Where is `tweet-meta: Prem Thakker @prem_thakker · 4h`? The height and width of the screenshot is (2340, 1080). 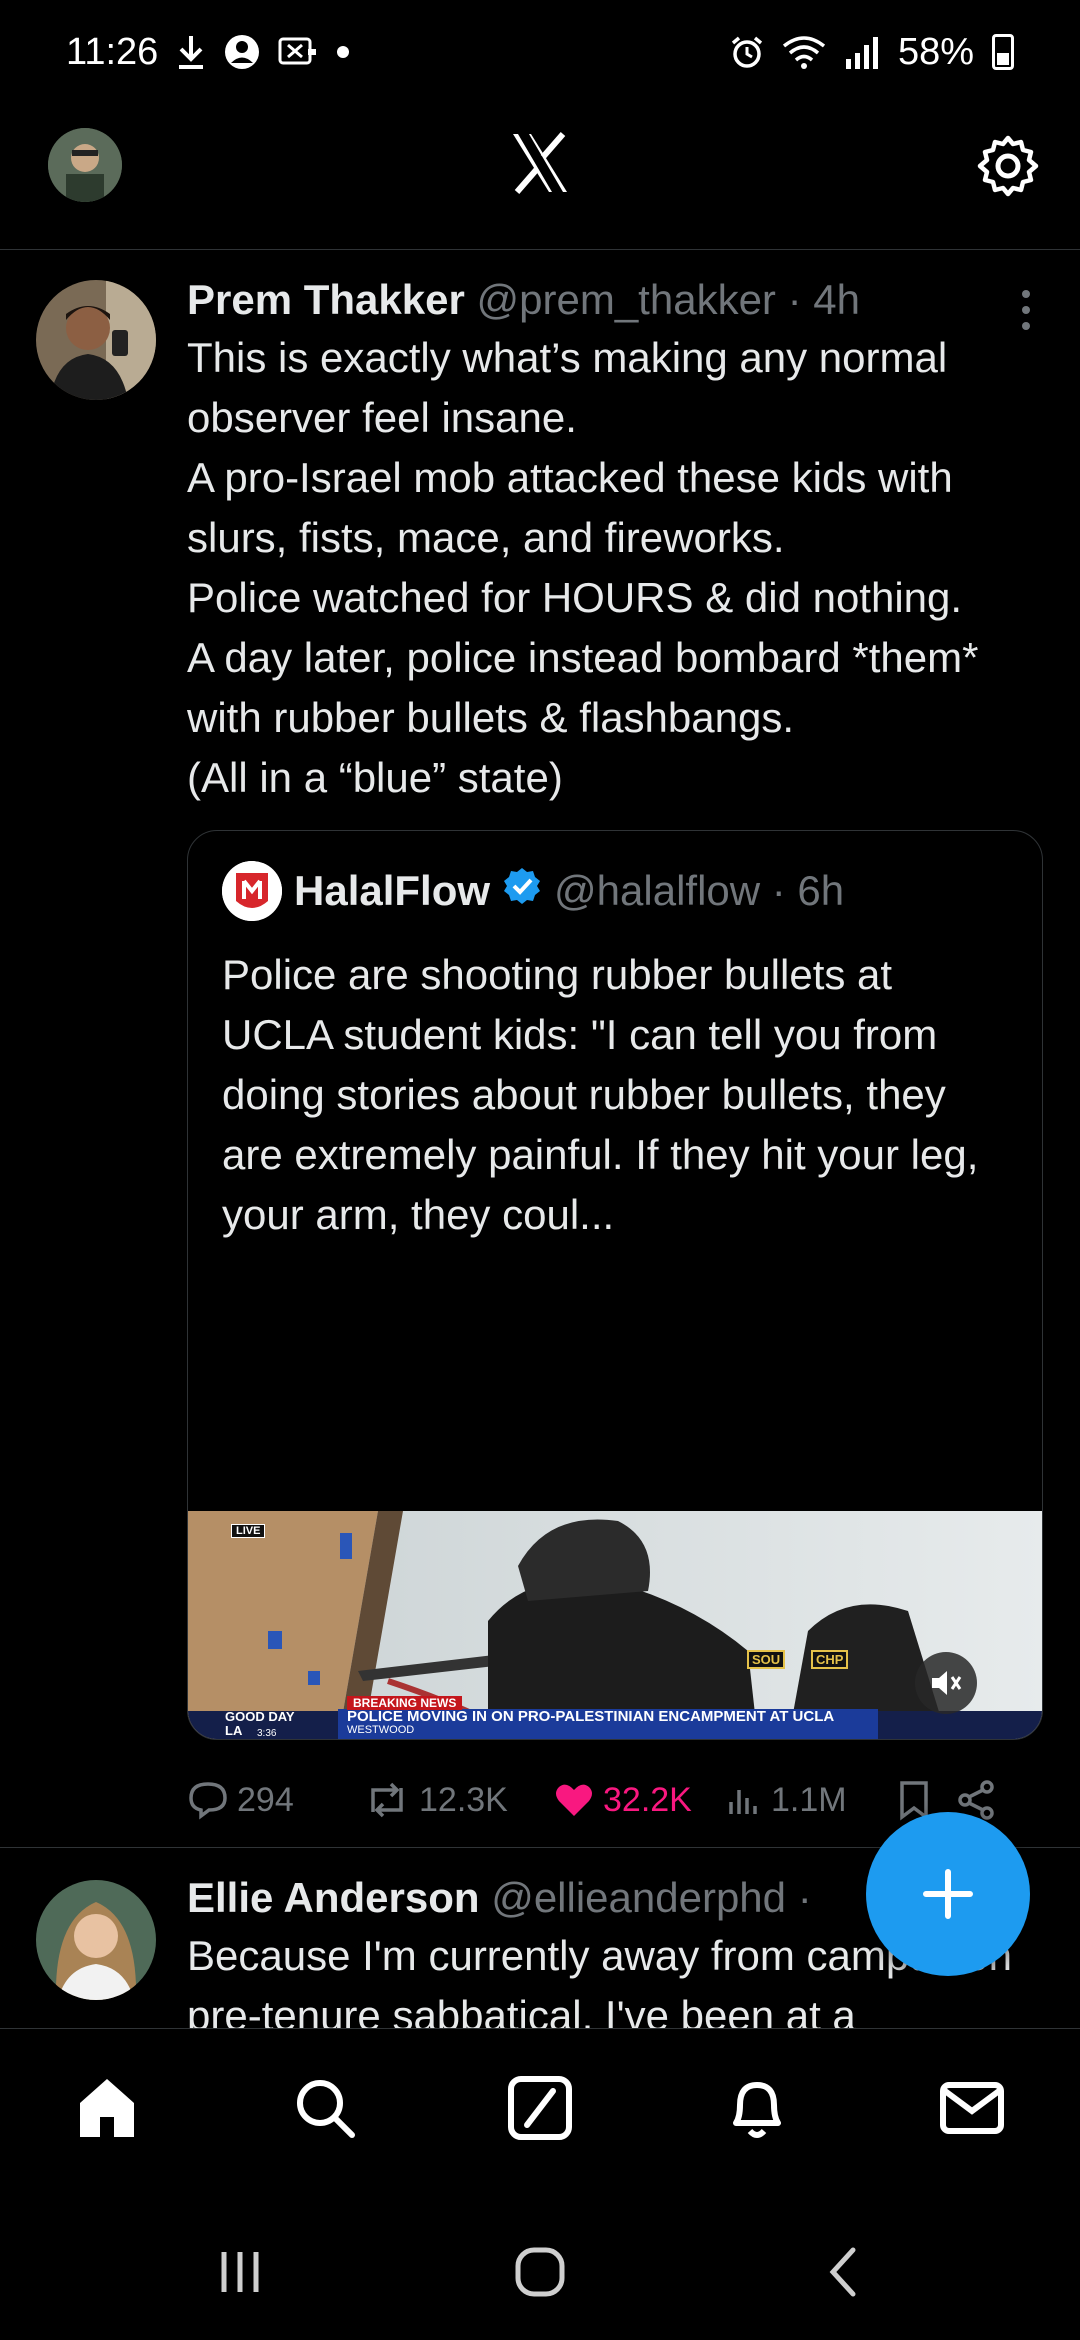 tweet-meta: Prem Thakker @prem_thakker · 4h is located at coordinates (617, 300).